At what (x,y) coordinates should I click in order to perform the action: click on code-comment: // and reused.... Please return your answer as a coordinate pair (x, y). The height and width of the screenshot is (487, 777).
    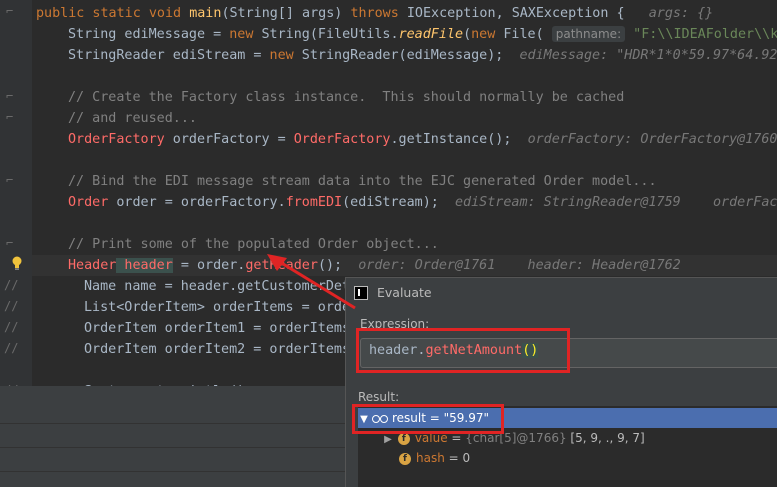
    Looking at the image, I should click on (132, 118).